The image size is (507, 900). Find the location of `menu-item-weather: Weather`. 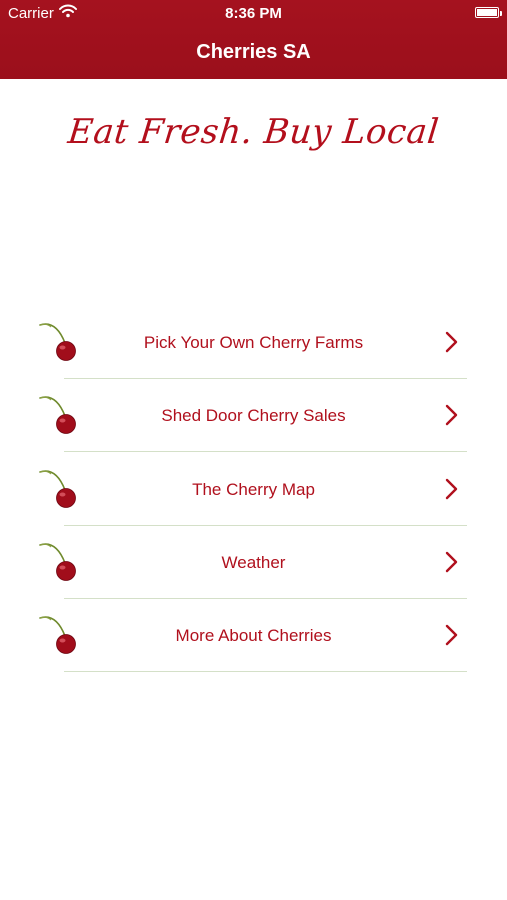

menu-item-weather: Weather is located at coordinates (253, 562).